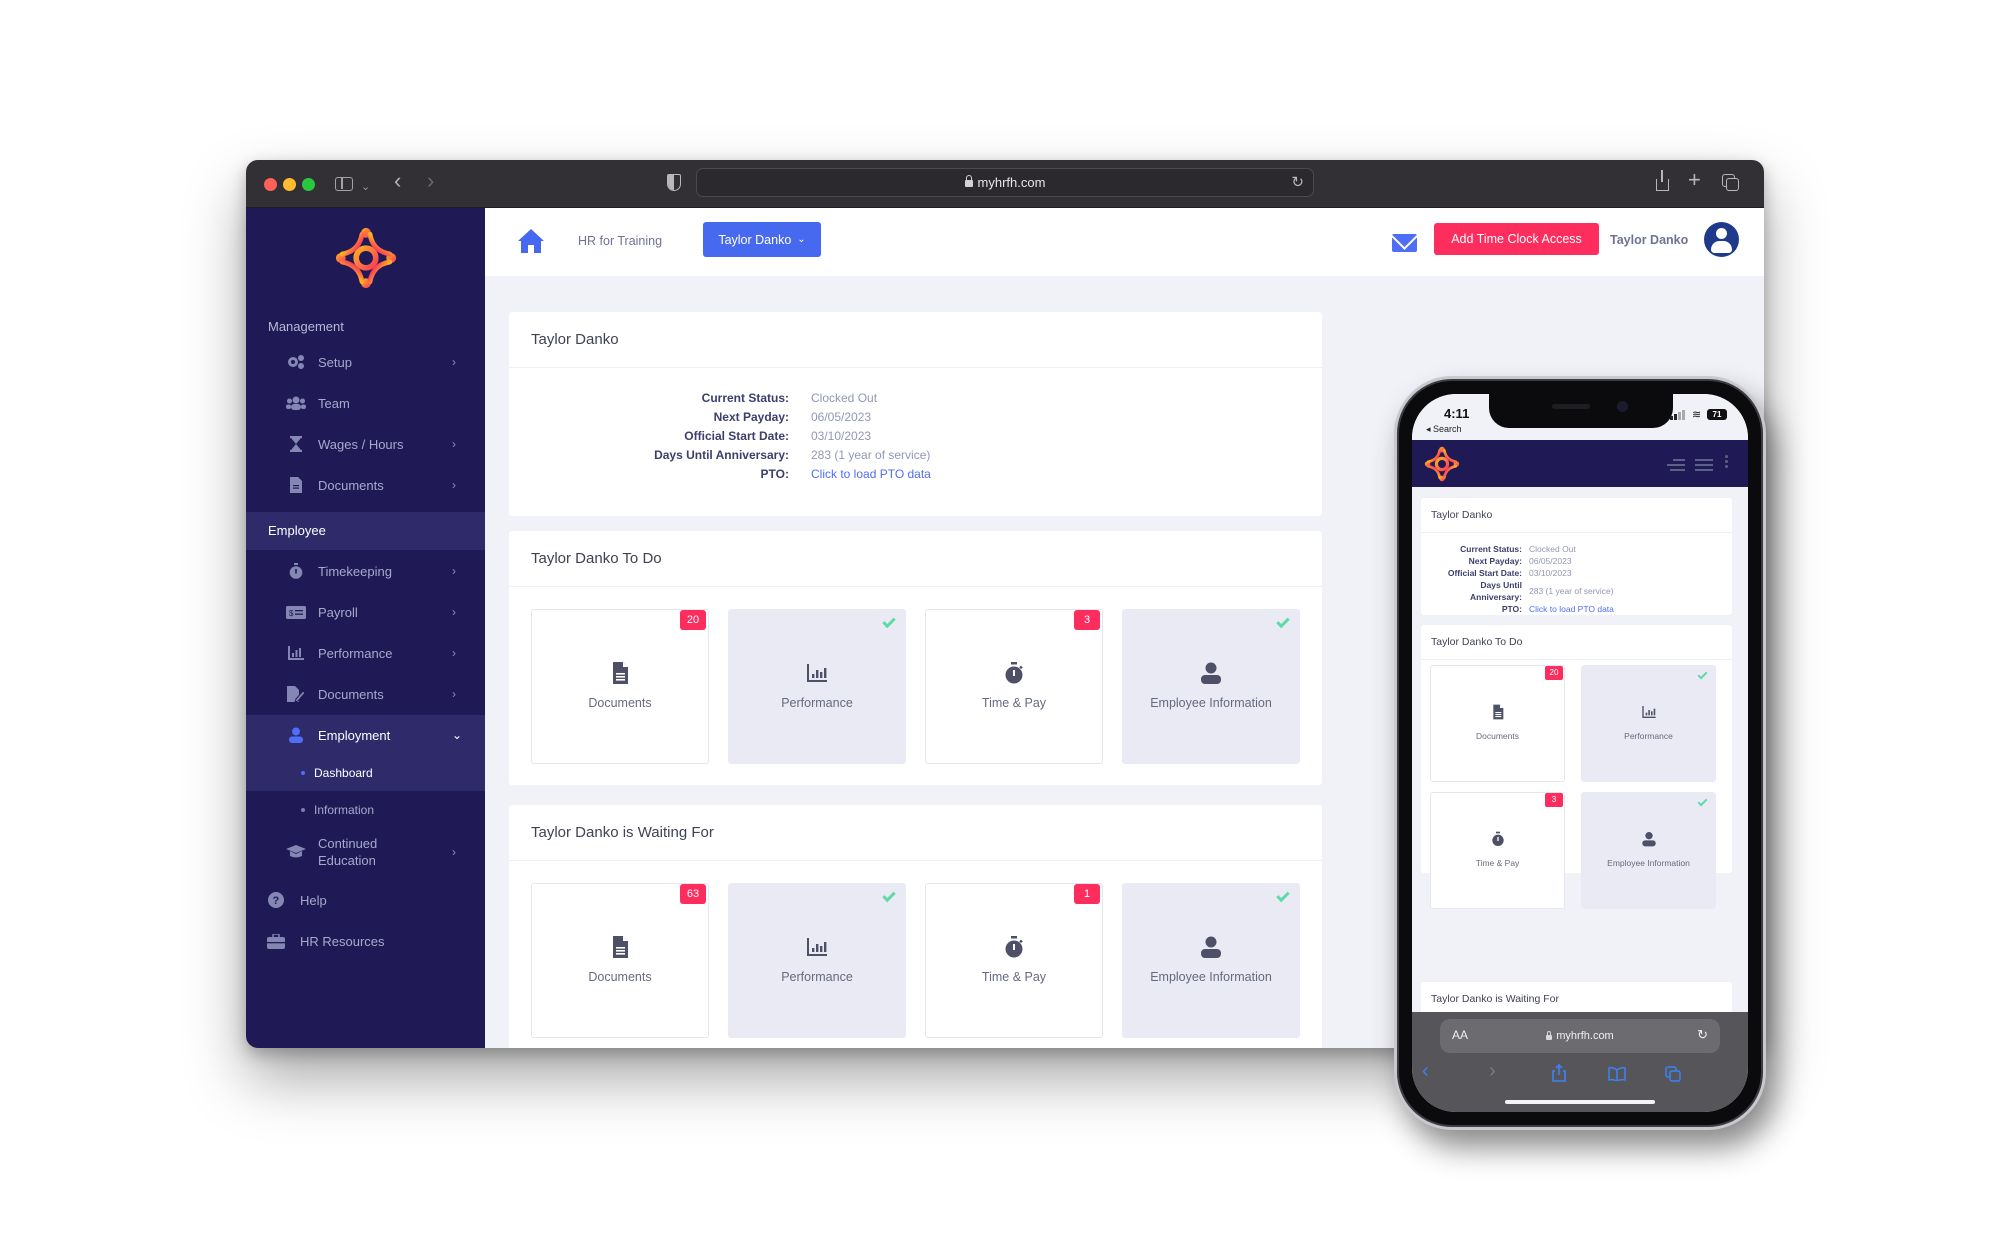 This screenshot has width=2000, height=1250. Describe the element at coordinates (365, 852) in the screenshot. I see `sidebar-item-continued-education: Continued Education ›` at that location.